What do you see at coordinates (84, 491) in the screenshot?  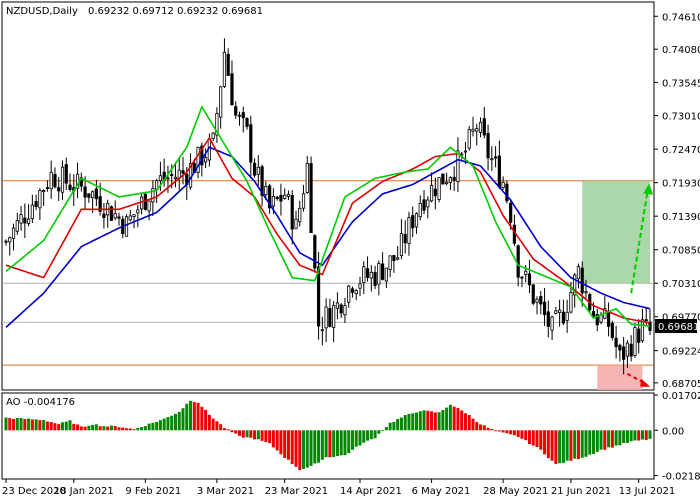 I see `time-tick-label: 18 Jan 2021` at bounding box center [84, 491].